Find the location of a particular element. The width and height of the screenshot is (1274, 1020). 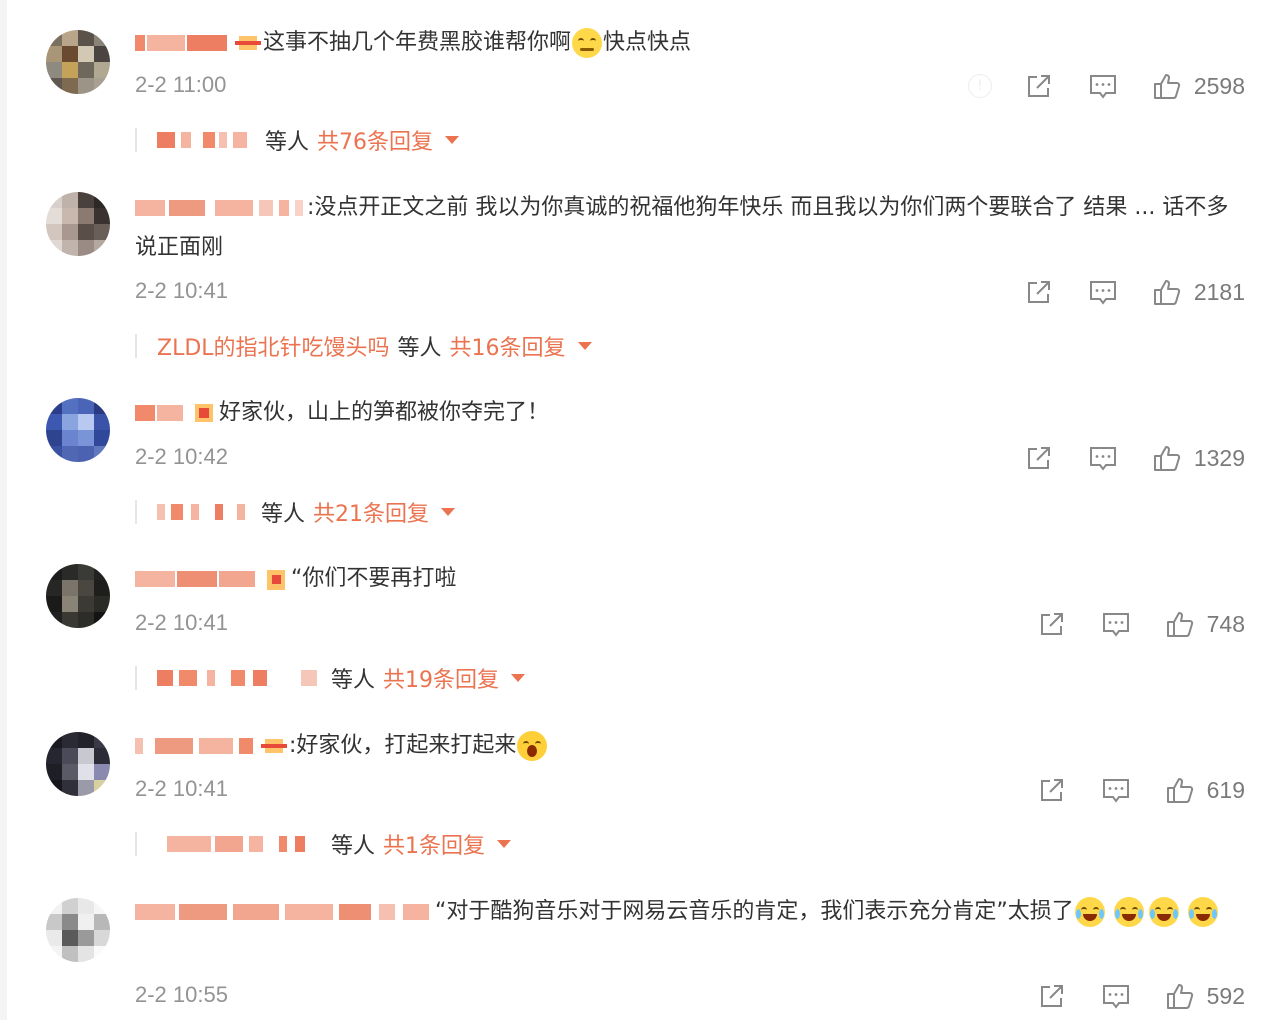

timestamp: 2-2 10:42 is located at coordinates (181, 456).